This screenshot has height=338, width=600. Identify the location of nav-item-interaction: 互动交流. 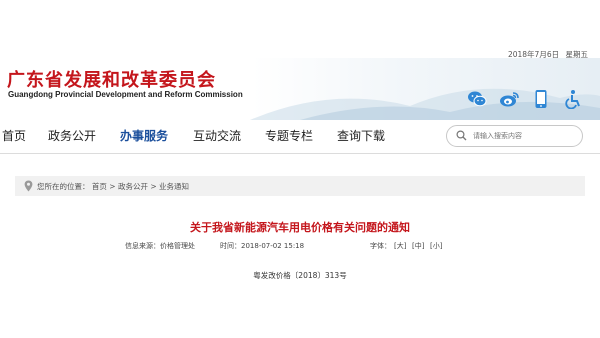
(217, 135).